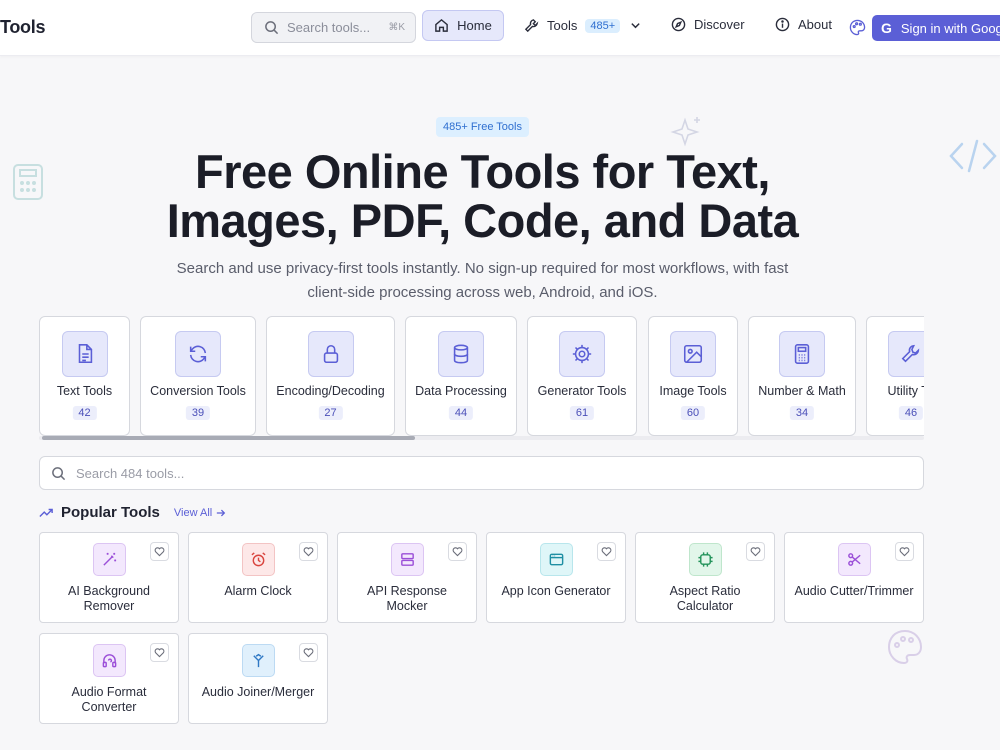 The image size is (1000, 750). Describe the element at coordinates (719, 24) in the screenshot. I see `nav-discover-label: Discover` at that location.